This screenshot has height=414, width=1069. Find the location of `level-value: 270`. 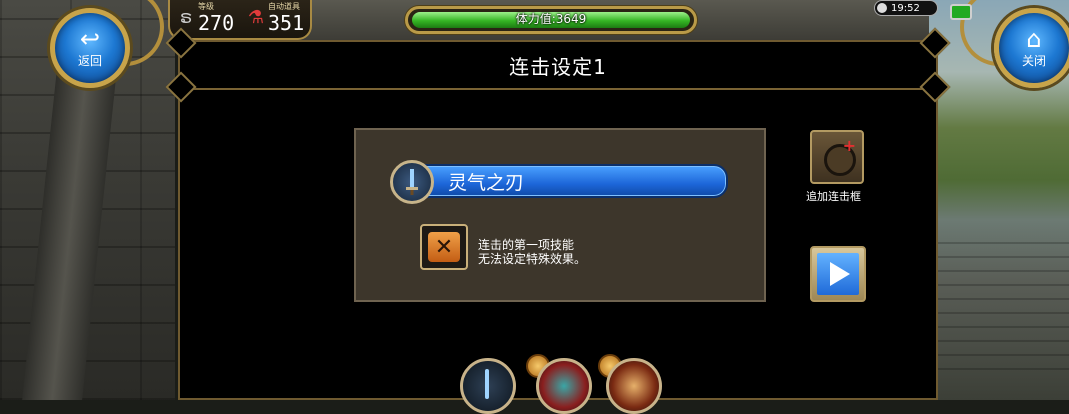

level-value: 270 is located at coordinates (216, 23).